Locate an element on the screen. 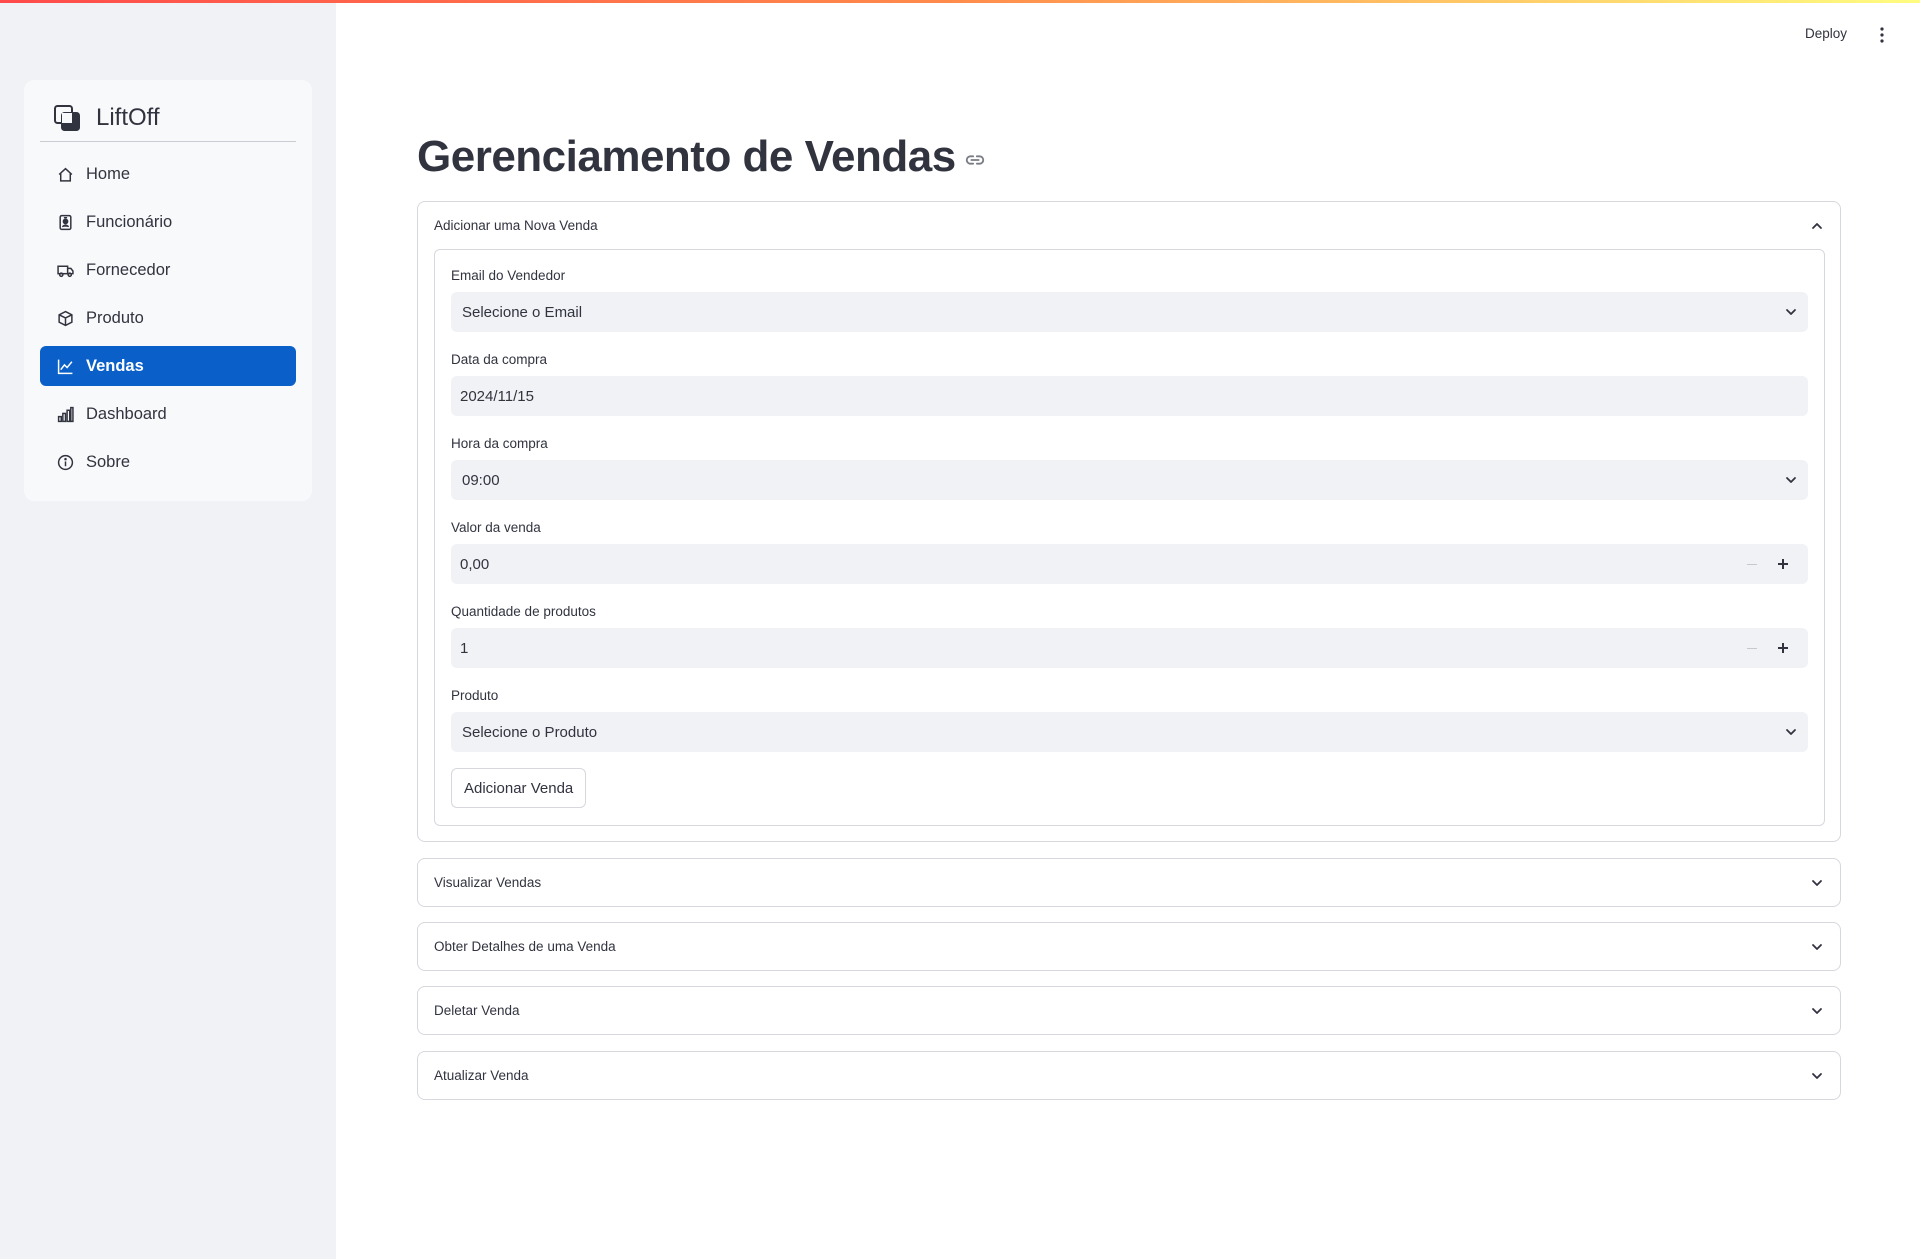 The image size is (1920, 1259). quantity-input-value: 1 is located at coordinates (464, 648).